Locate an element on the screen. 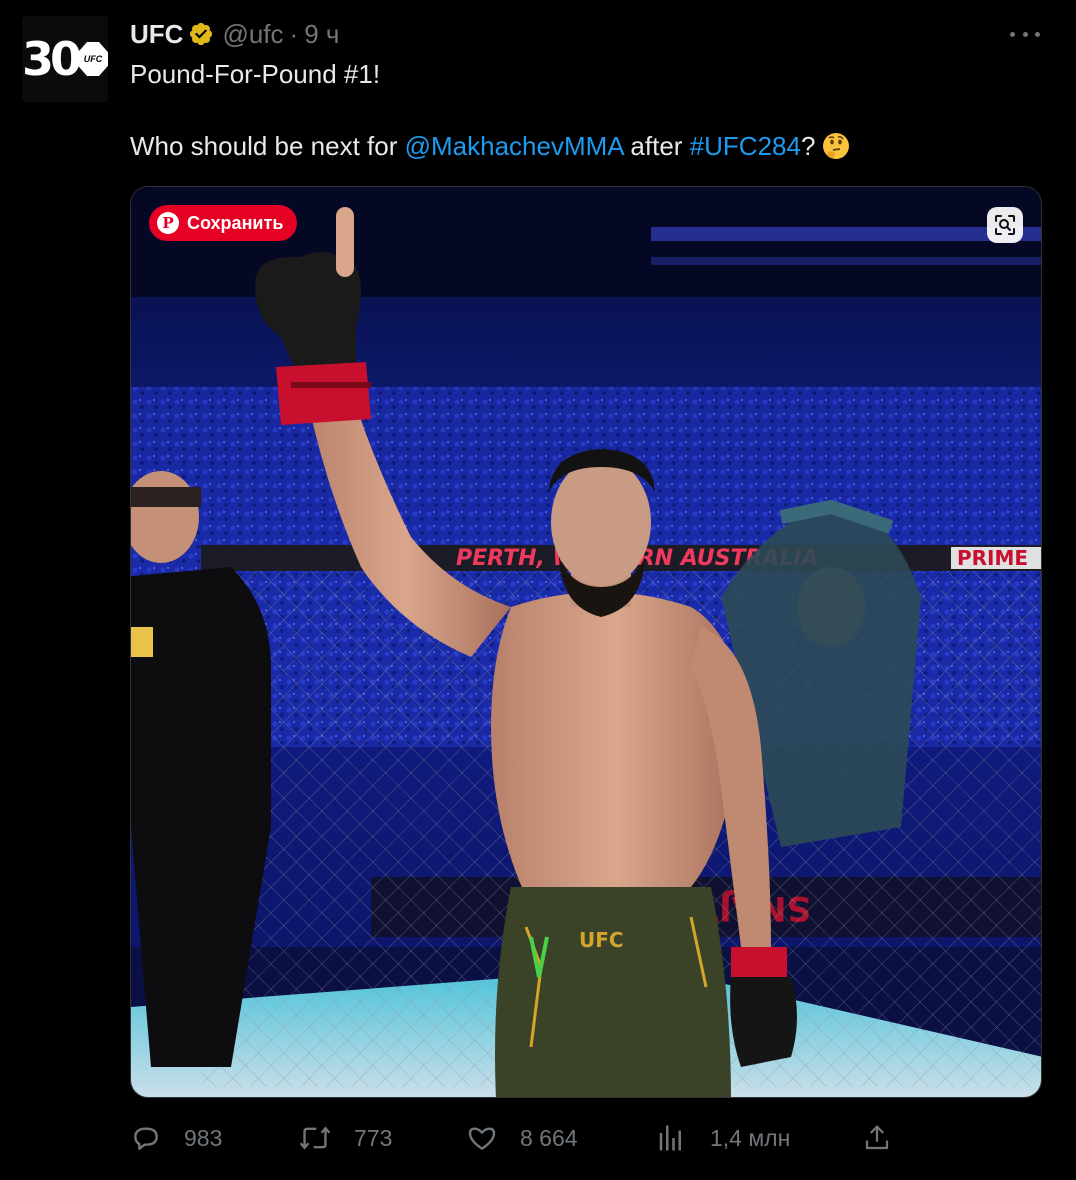  action-bar: 983 773 8 664 1,4 млн is located at coordinates (515, 1138).